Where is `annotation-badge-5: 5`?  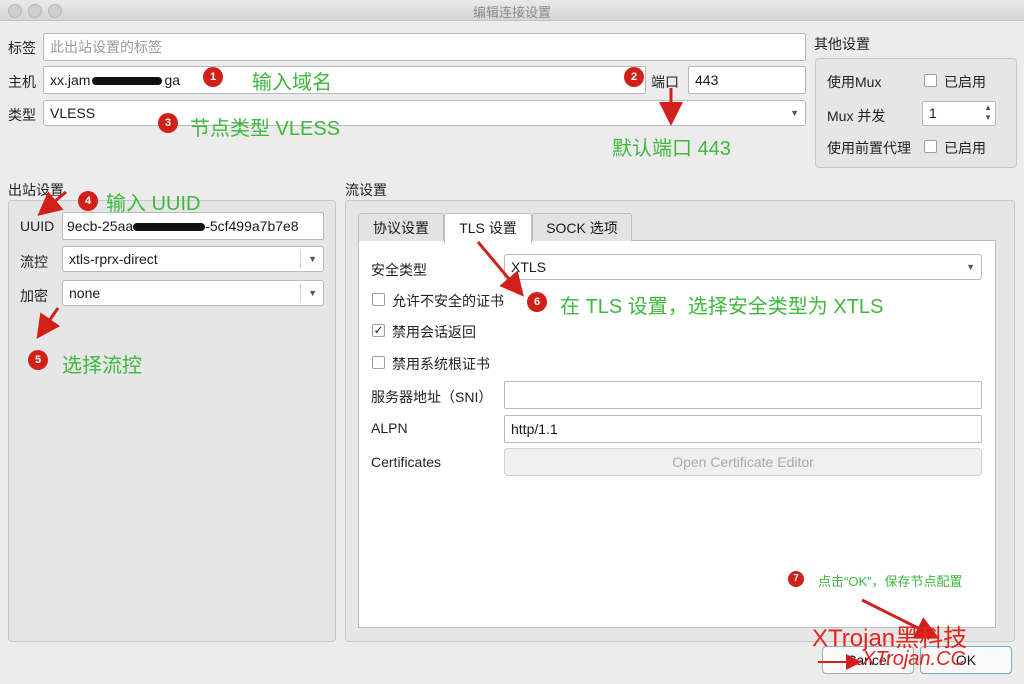 annotation-badge-5: 5 is located at coordinates (38, 360).